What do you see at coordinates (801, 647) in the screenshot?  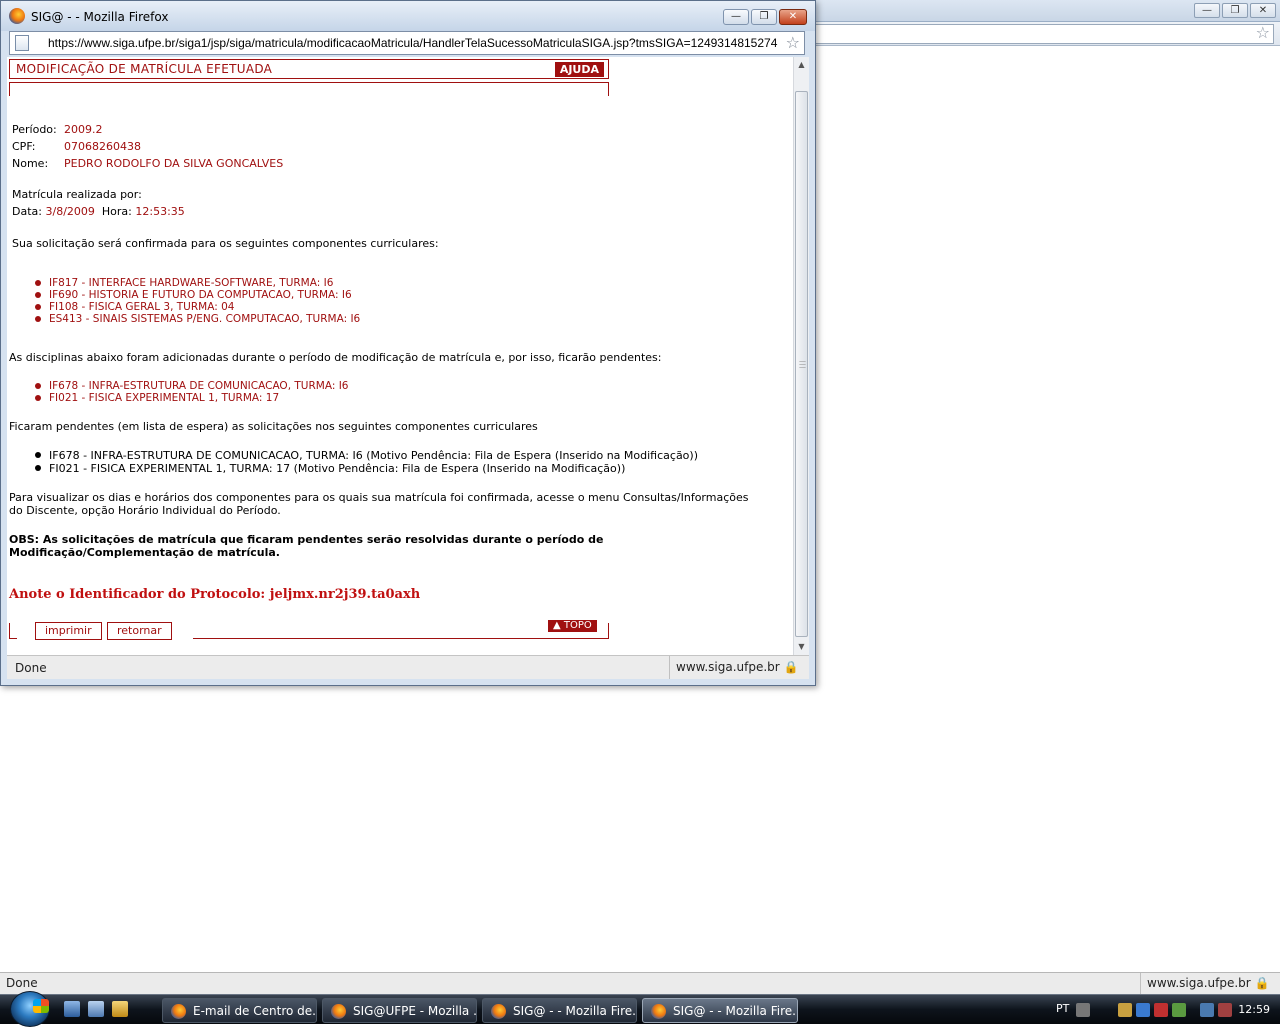 I see `scroll-down-arrow-icon: ▼` at bounding box center [801, 647].